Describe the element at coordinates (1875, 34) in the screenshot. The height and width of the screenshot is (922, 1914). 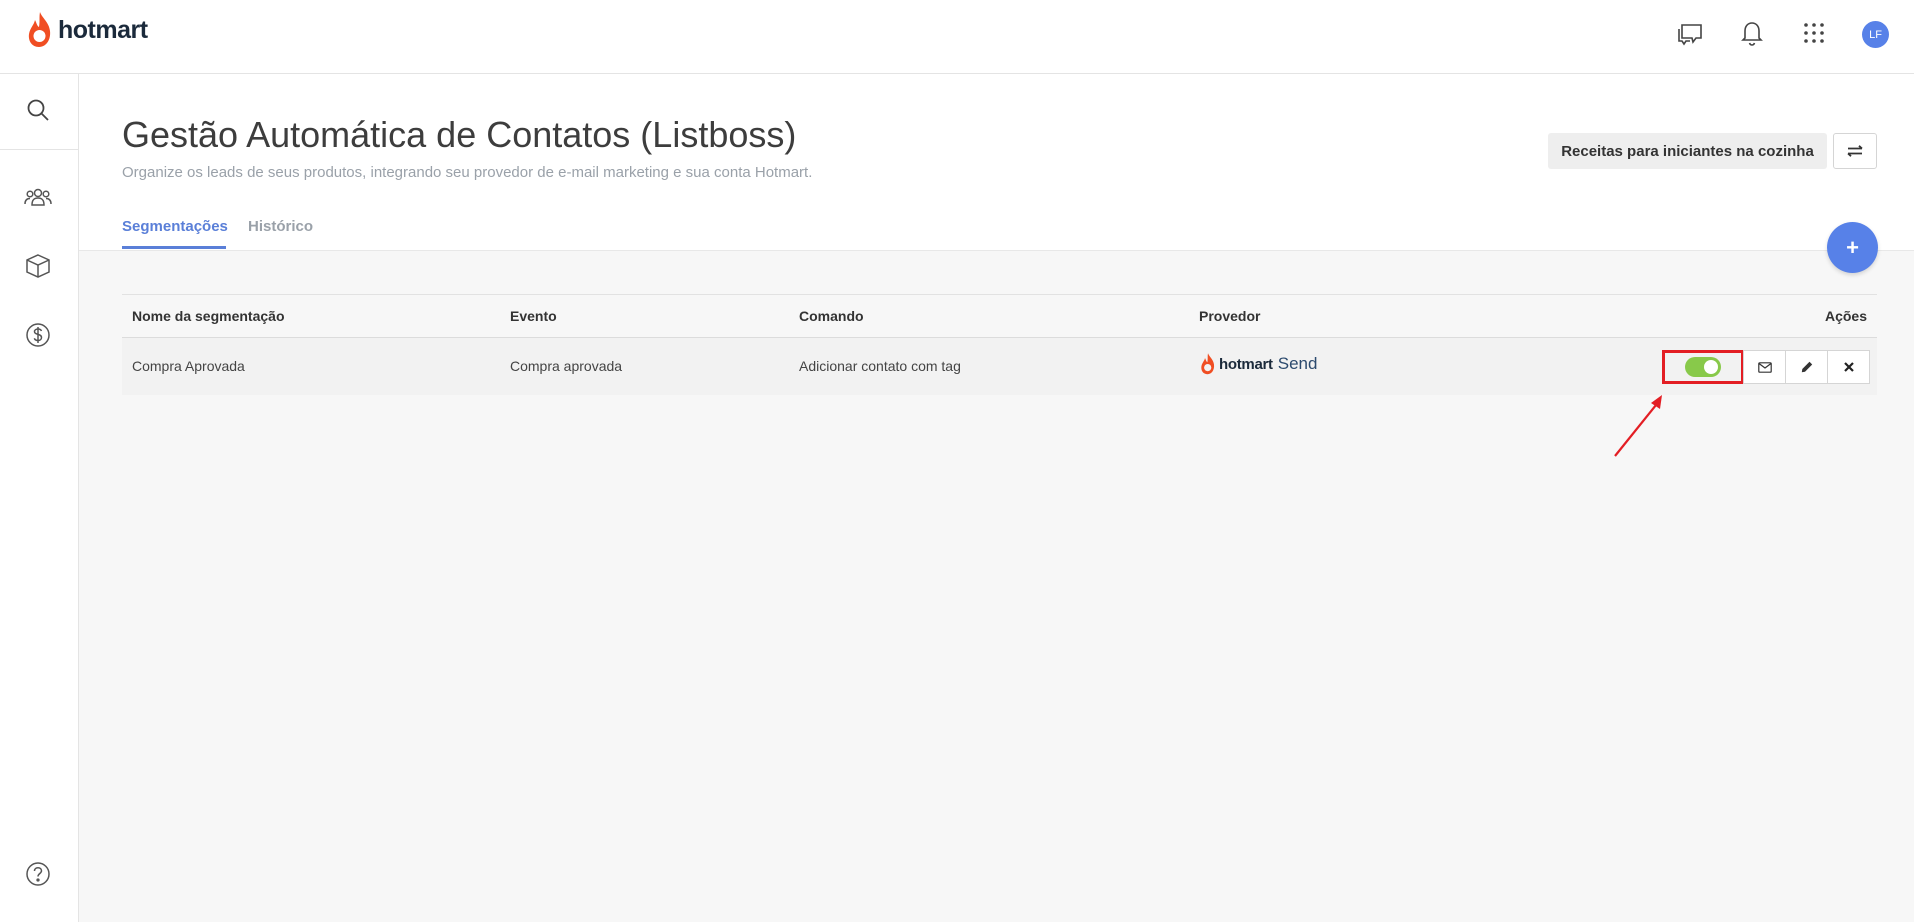
I see `avatar: LF` at that location.